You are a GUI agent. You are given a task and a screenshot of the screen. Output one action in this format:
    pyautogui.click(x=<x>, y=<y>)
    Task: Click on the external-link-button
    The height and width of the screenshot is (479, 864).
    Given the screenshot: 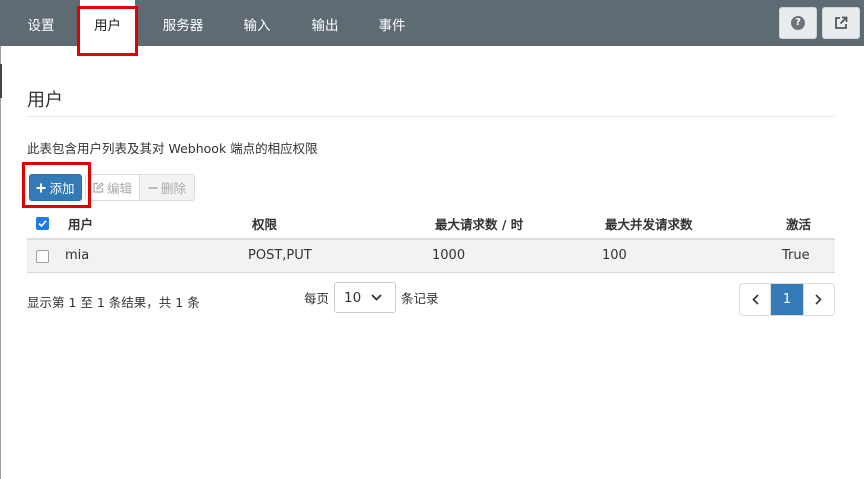 What is the action you would take?
    pyautogui.click(x=841, y=23)
    